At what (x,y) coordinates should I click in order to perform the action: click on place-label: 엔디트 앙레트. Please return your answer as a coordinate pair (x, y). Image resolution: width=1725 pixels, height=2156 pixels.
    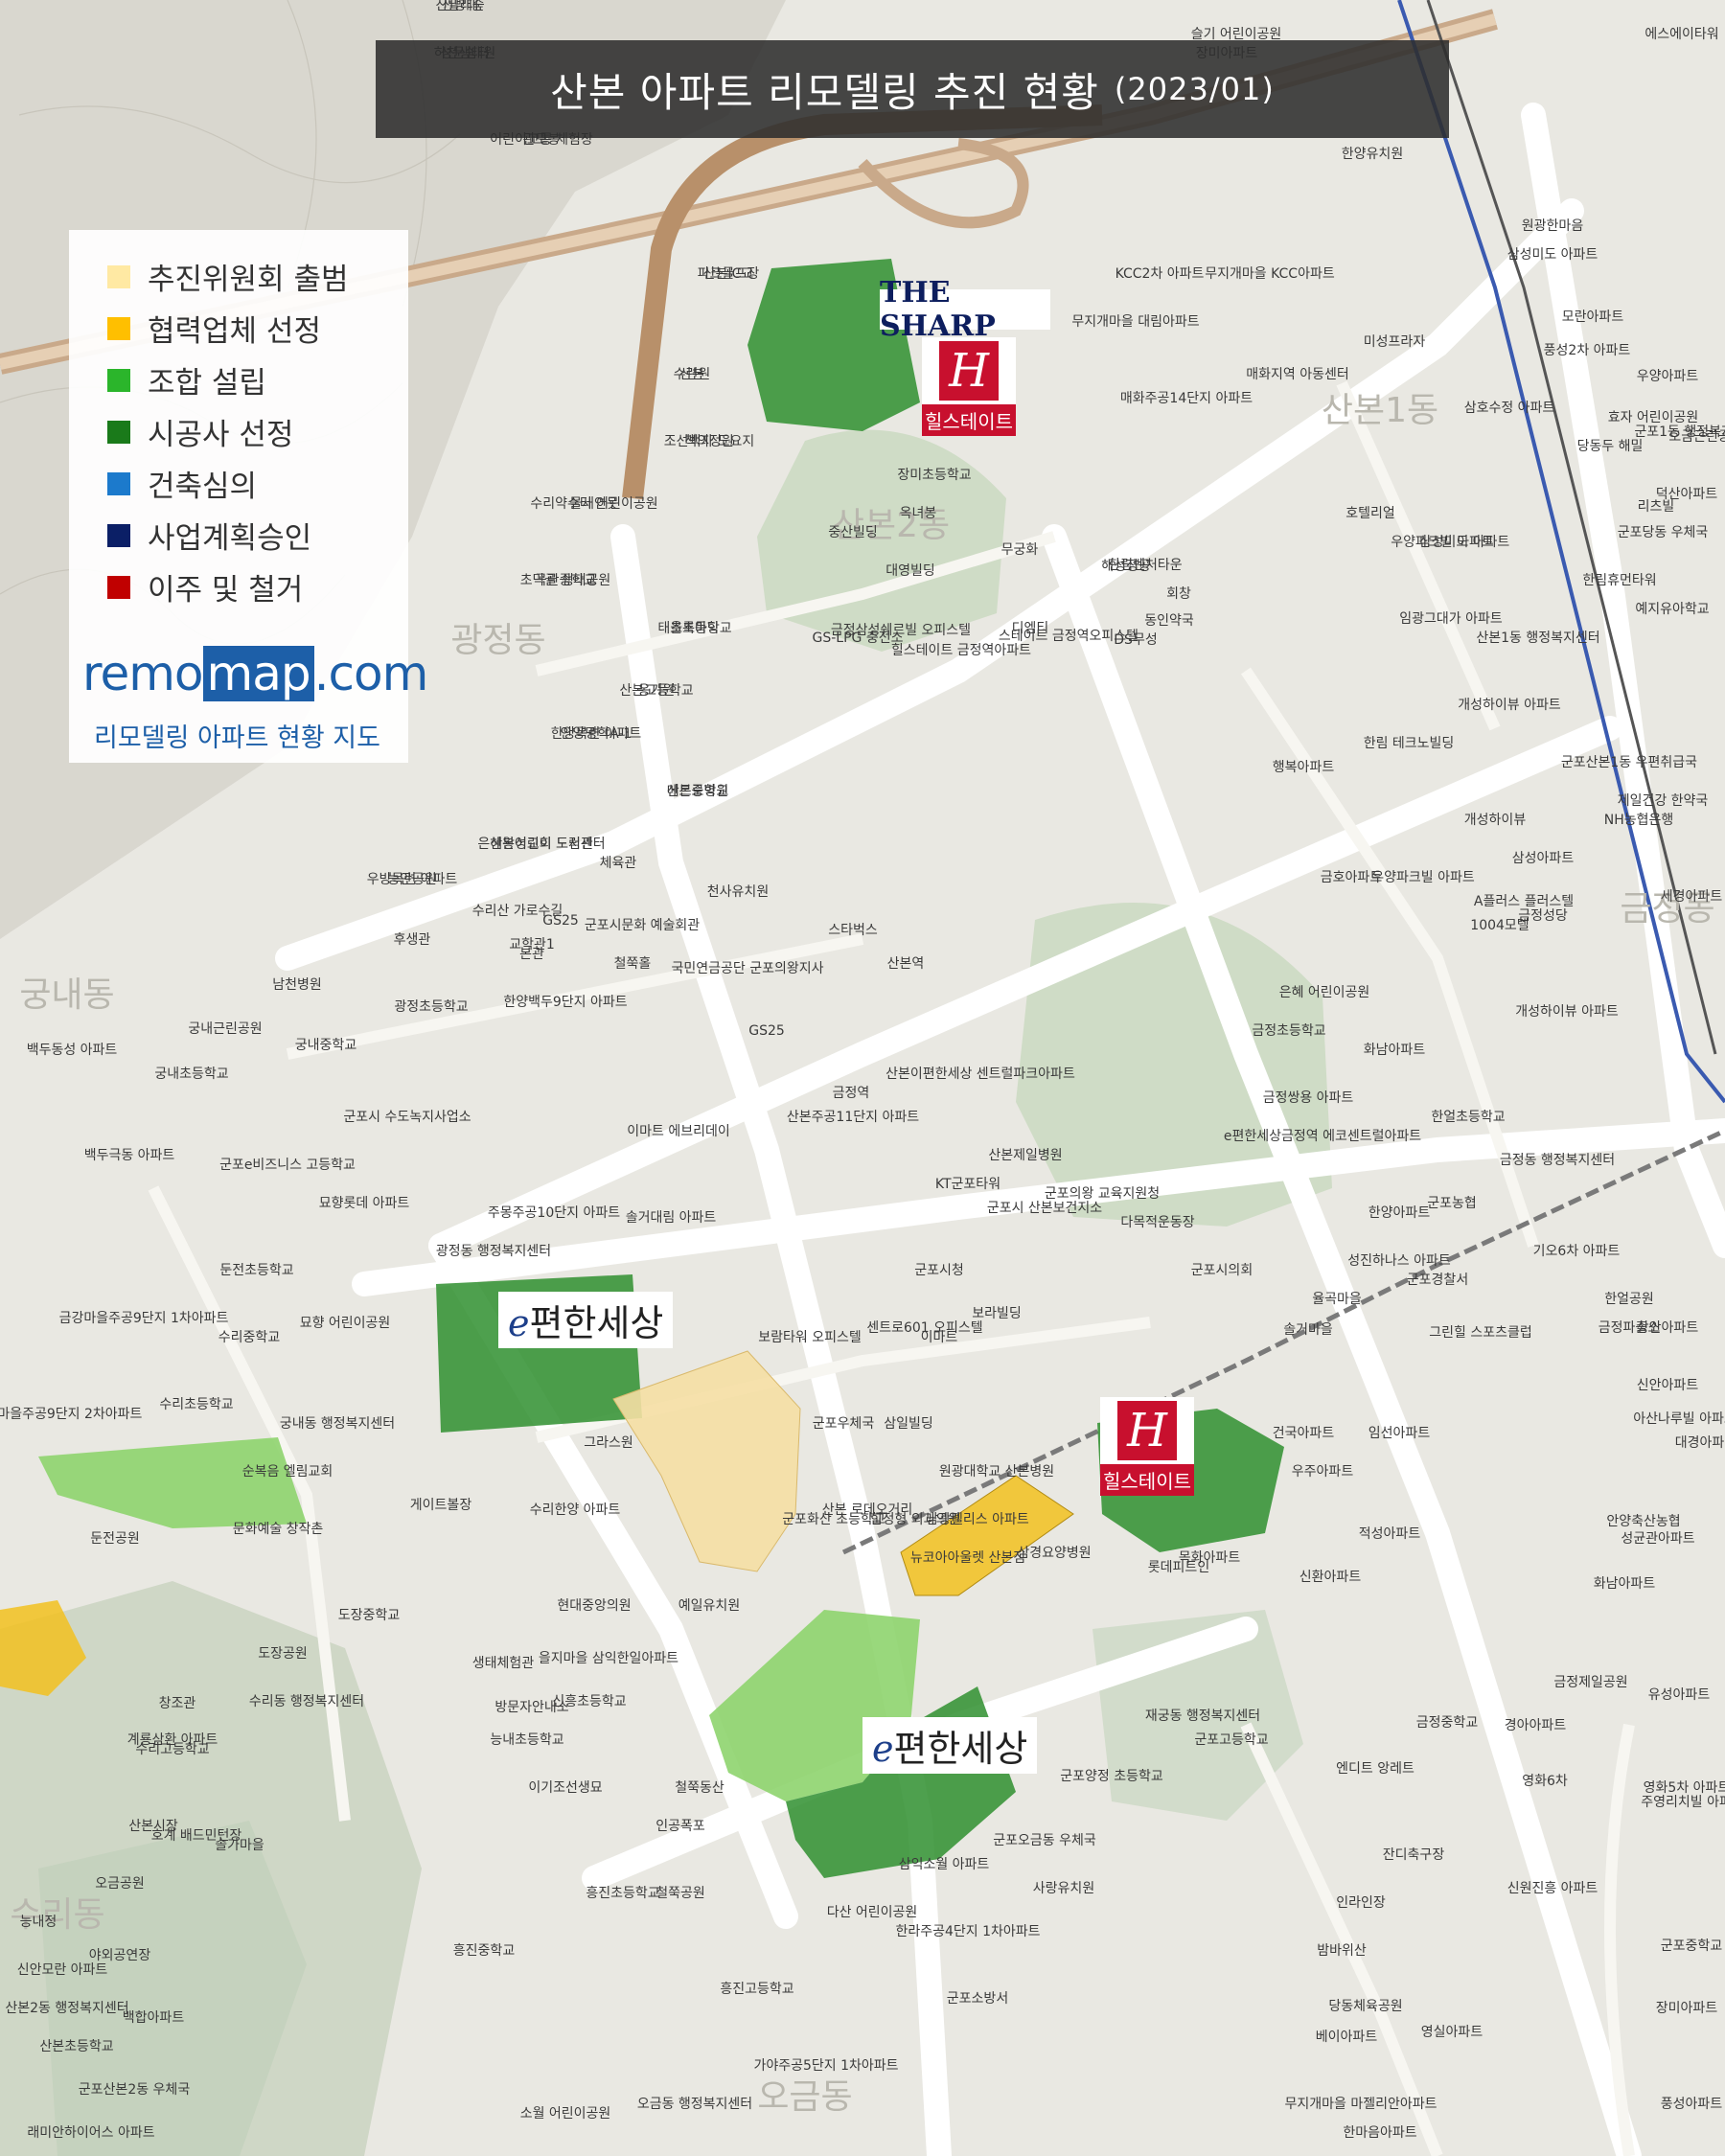
    Looking at the image, I should click on (1375, 1769).